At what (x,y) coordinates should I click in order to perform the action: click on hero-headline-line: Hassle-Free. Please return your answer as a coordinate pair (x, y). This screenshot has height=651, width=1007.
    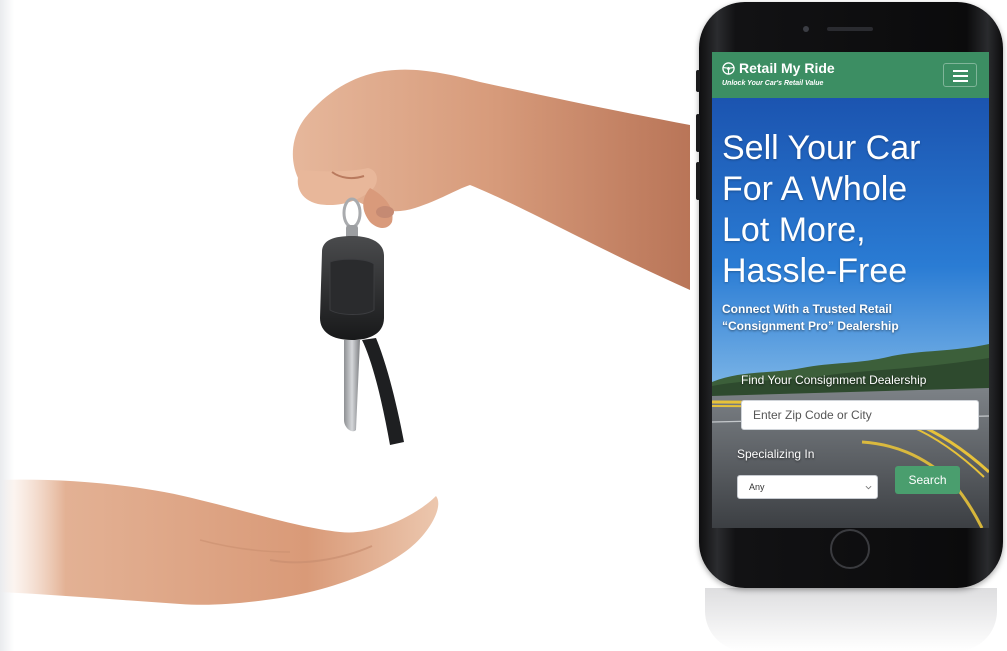
    Looking at the image, I should click on (815, 271).